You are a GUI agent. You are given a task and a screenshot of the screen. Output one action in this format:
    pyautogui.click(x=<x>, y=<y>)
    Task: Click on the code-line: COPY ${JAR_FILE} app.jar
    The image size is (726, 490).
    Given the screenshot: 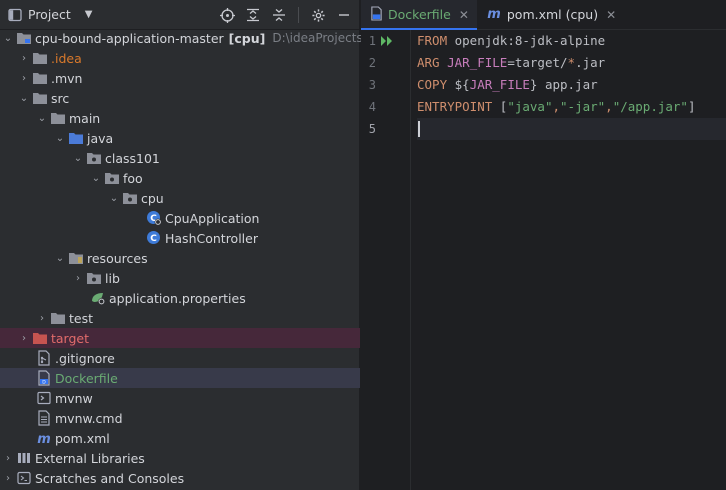 What is the action you would take?
    pyautogui.click(x=571, y=85)
    